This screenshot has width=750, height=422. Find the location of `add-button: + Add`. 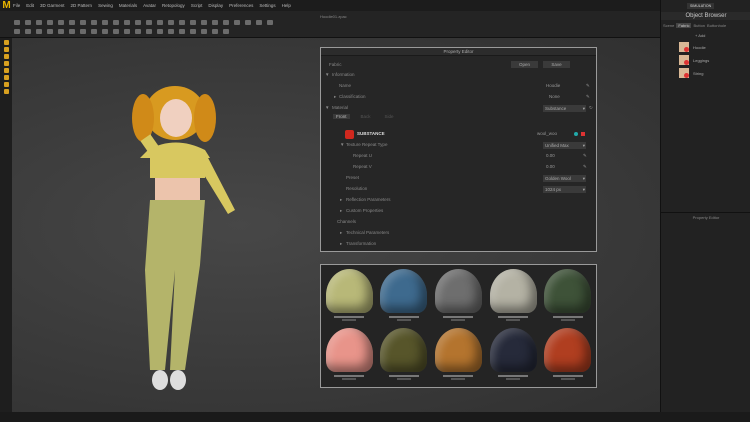

add-button: + Add is located at coordinates (700, 35).